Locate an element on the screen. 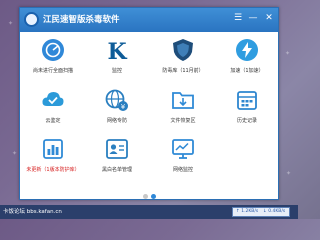  tile-history: 历史记录 is located at coordinates (247, 109).